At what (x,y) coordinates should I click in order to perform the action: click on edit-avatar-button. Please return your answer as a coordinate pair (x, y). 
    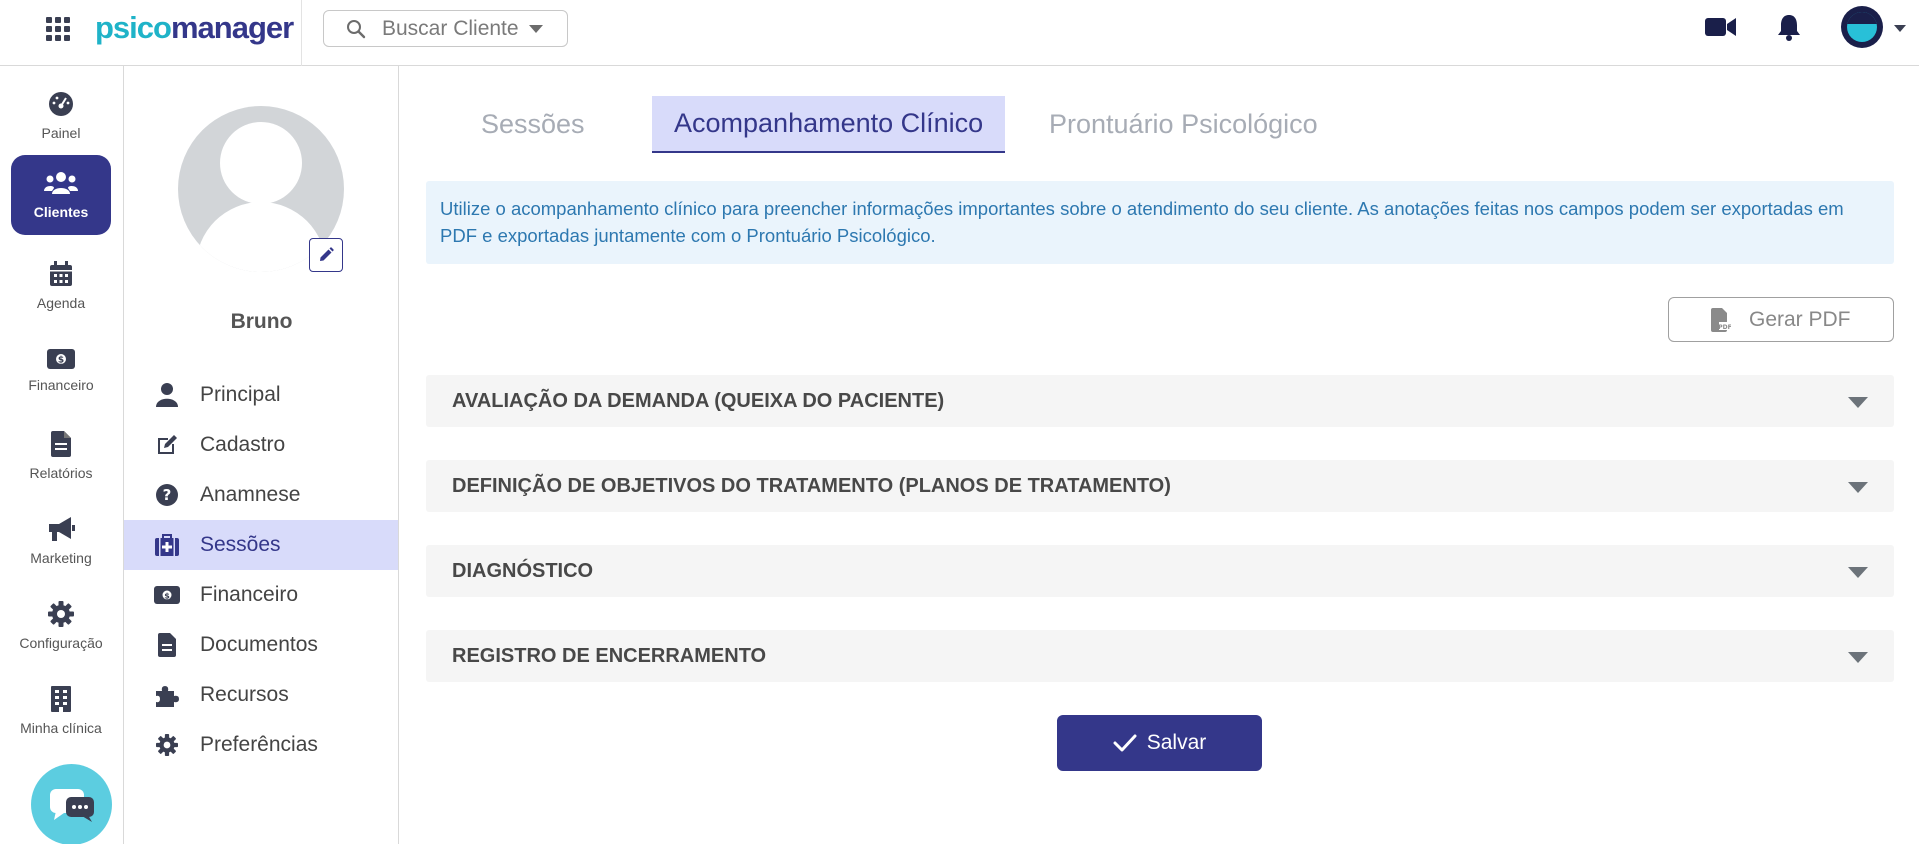
    Looking at the image, I should click on (326, 255).